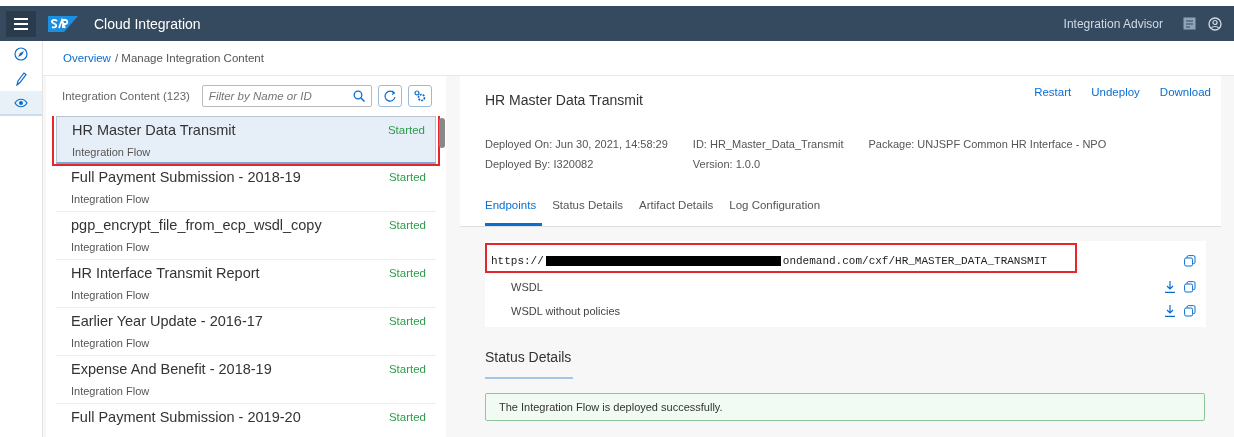 The height and width of the screenshot is (437, 1234). What do you see at coordinates (87, 58) in the screenshot?
I see `breadcrumb-link: Overview` at bounding box center [87, 58].